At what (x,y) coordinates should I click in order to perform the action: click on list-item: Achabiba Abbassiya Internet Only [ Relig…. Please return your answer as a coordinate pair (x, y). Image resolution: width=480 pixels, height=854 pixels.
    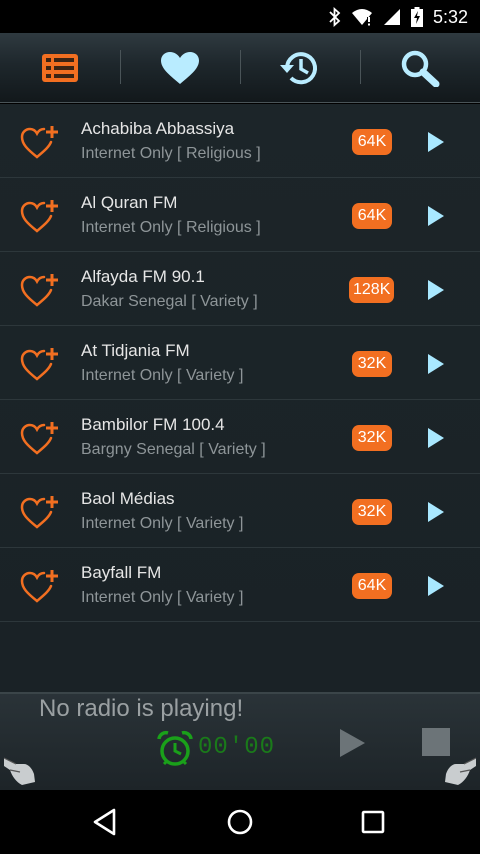
    Looking at the image, I should click on (240, 141).